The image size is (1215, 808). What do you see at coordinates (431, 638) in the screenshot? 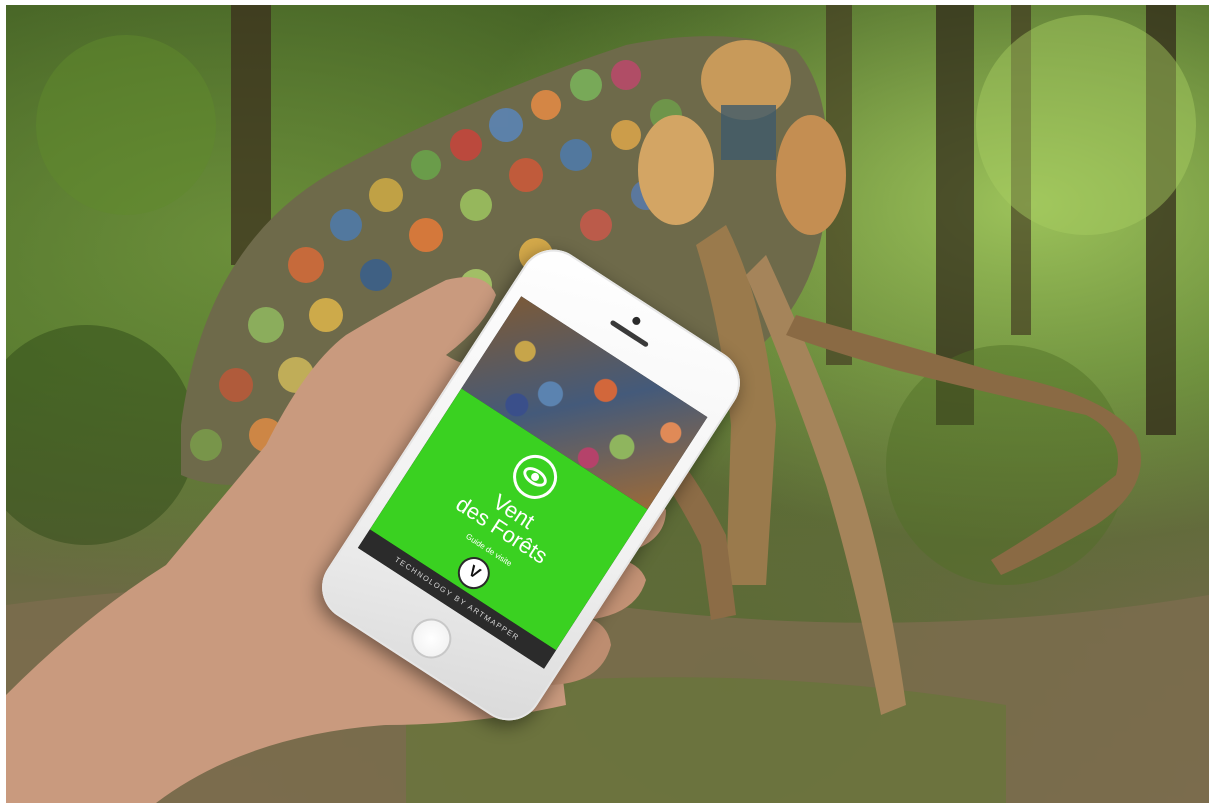
I see `home-button` at bounding box center [431, 638].